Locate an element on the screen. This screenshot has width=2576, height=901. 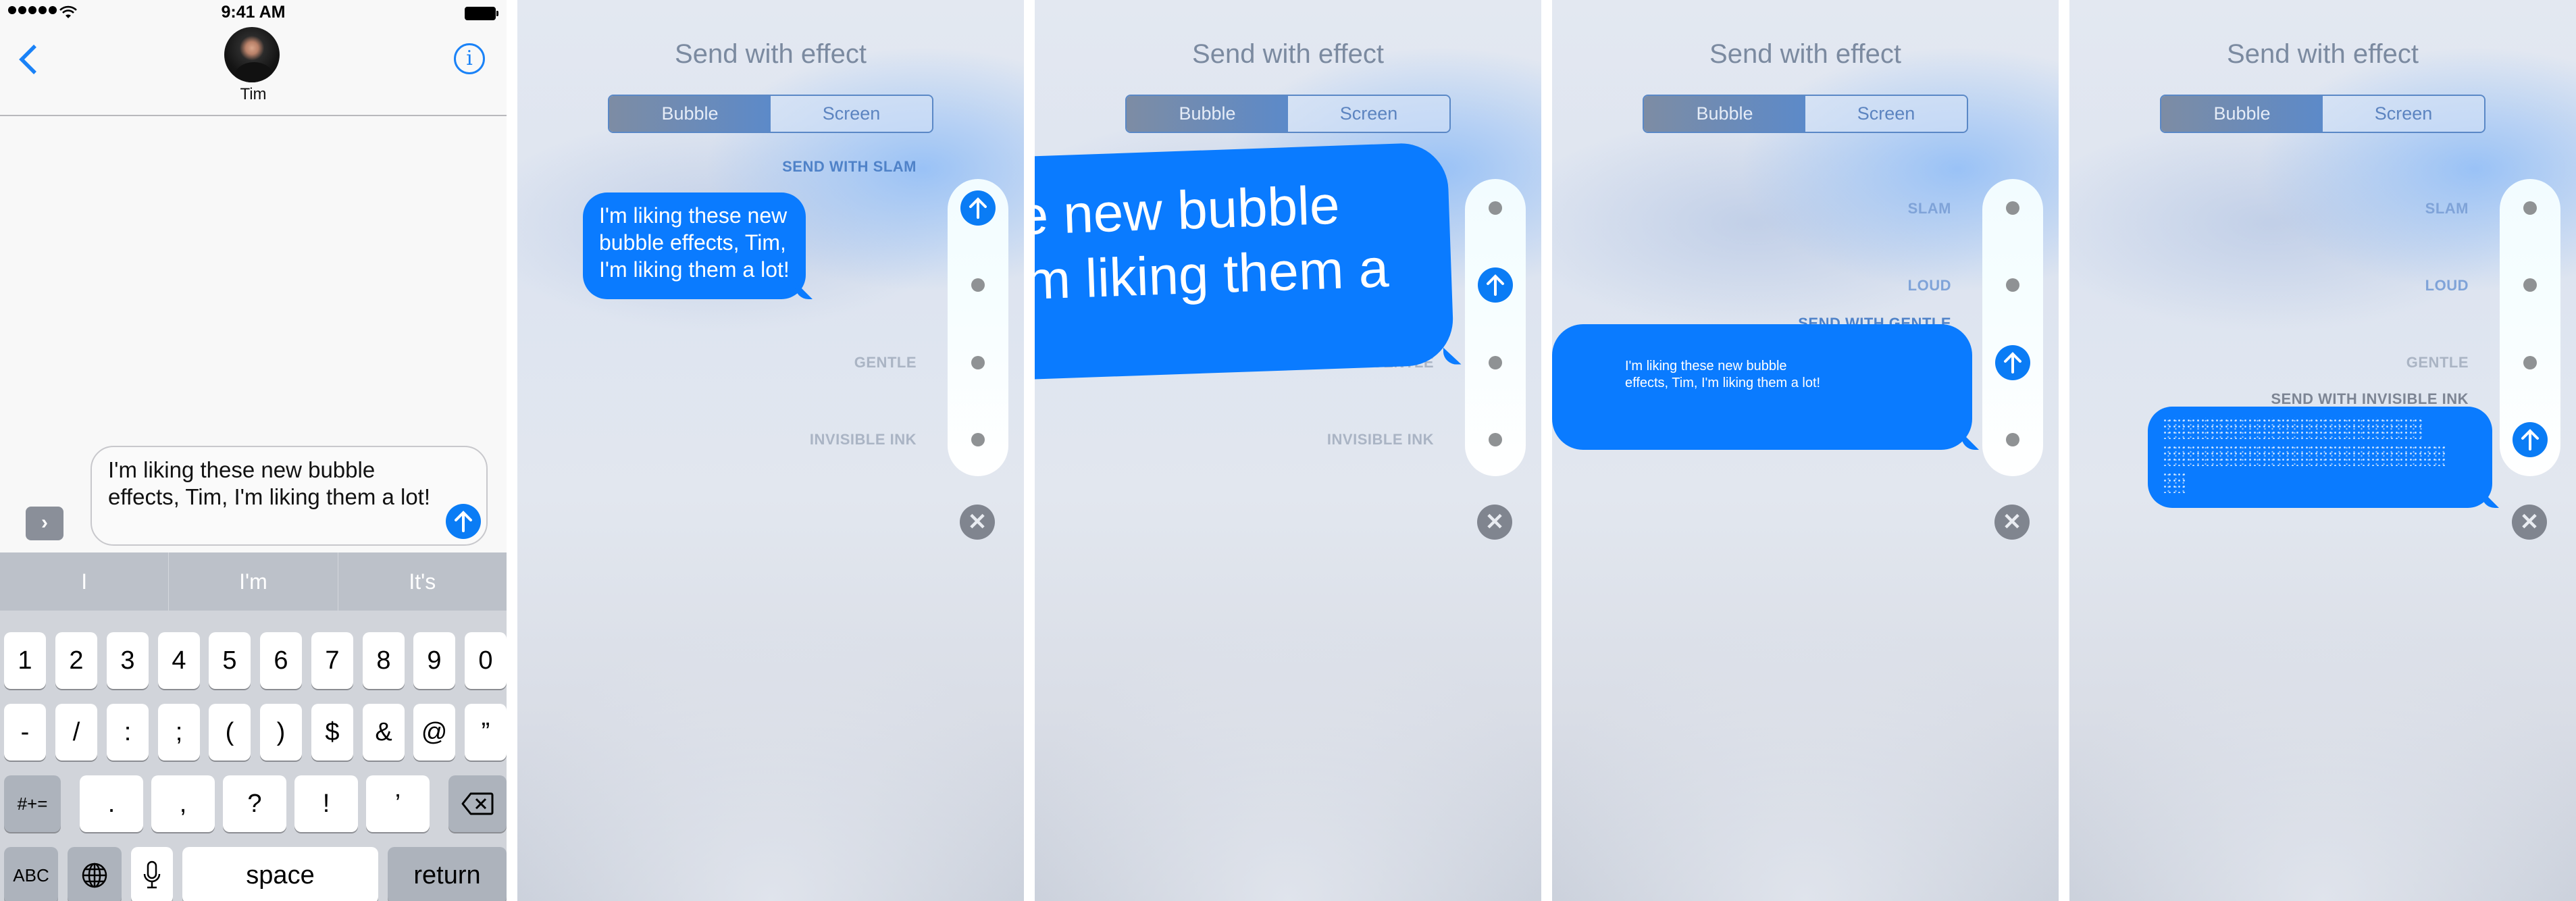
key: & is located at coordinates (384, 732).